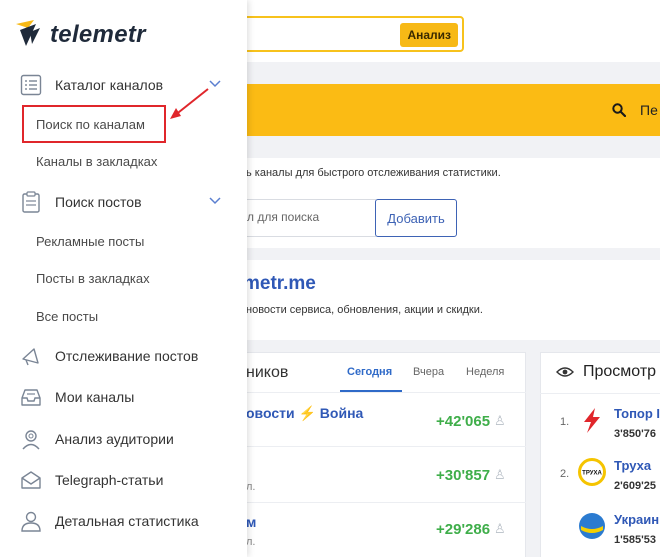 This screenshot has width=660, height=557. I want to click on inbox-icon, so click(31, 397).